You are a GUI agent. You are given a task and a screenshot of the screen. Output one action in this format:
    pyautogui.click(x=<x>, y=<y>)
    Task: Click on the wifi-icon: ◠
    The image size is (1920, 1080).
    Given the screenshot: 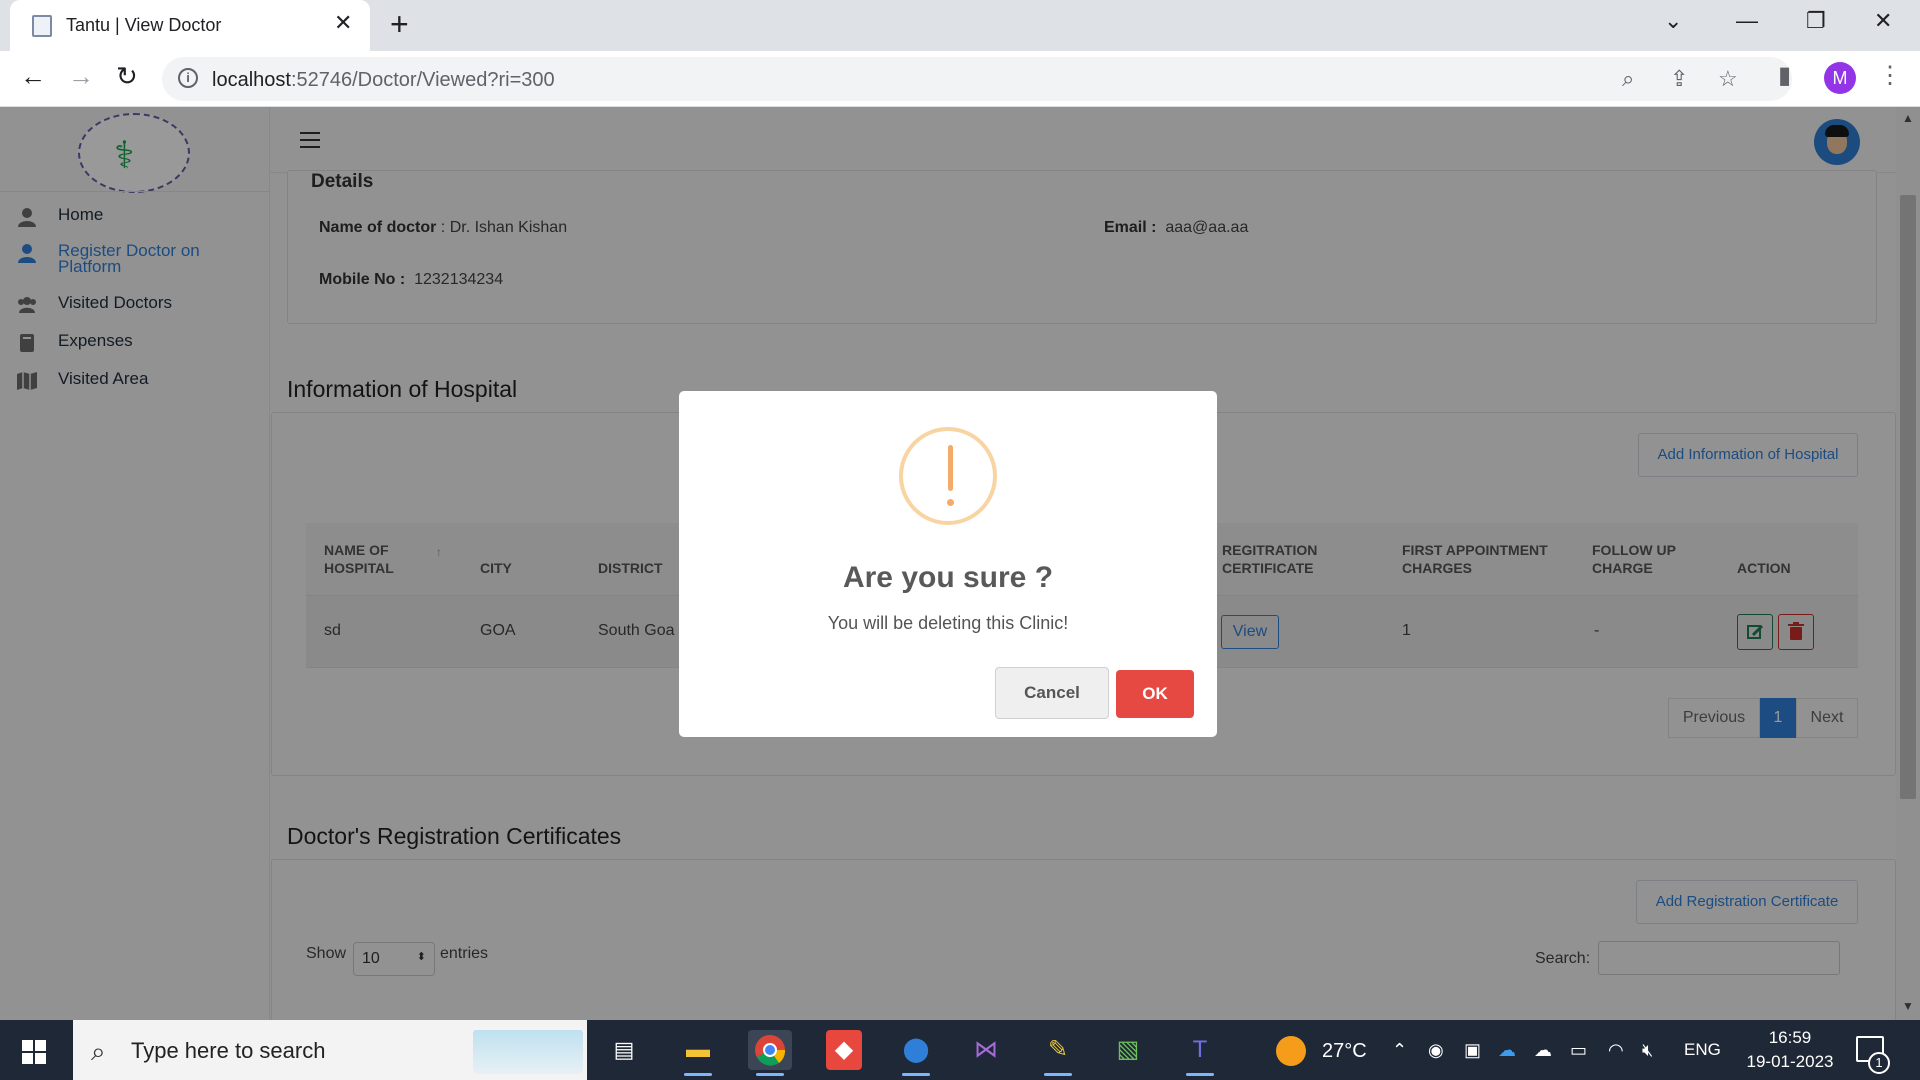 What is the action you would take?
    pyautogui.click(x=1616, y=1050)
    